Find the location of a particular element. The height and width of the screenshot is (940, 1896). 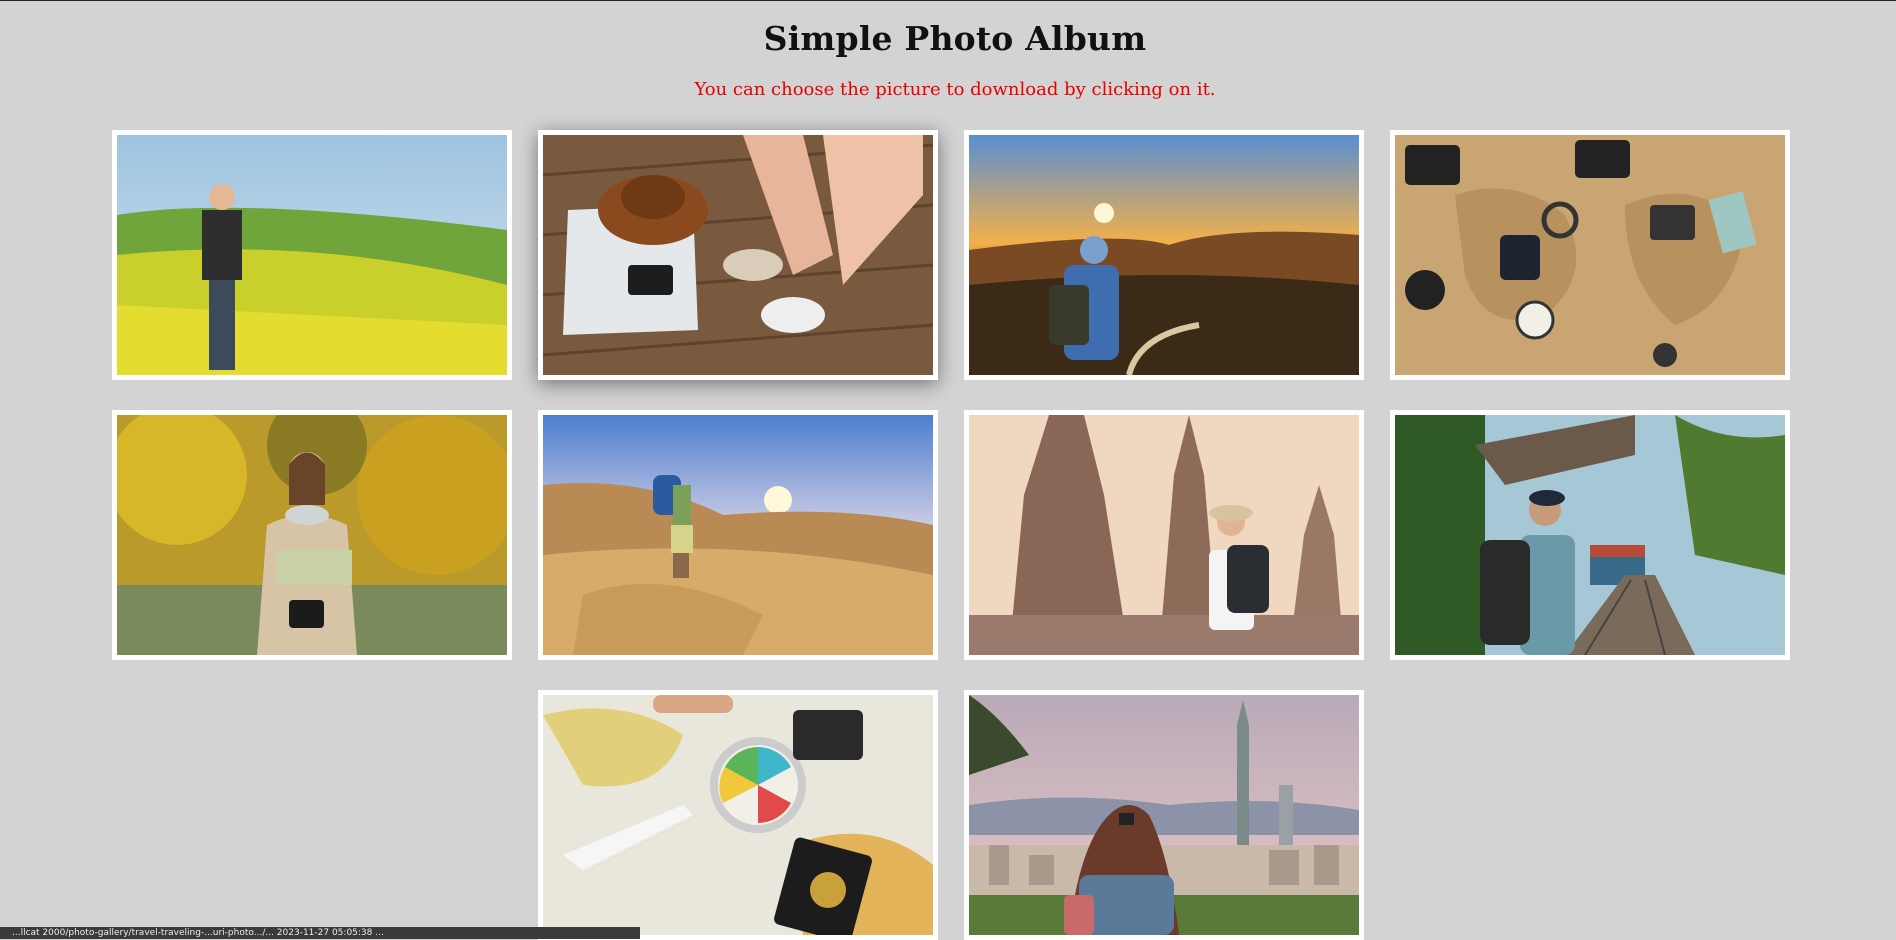

photo-woman-with-map-autumn is located at coordinates (312, 535).